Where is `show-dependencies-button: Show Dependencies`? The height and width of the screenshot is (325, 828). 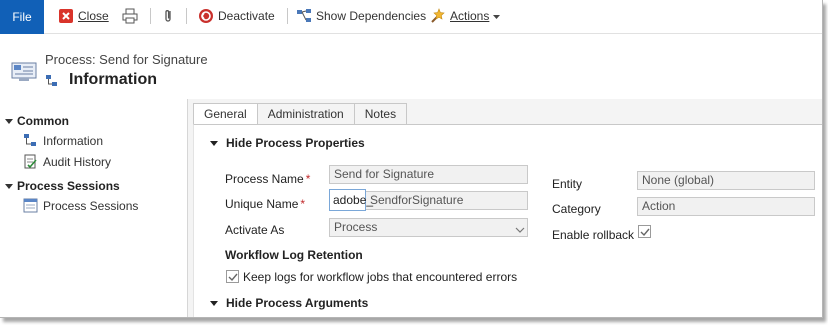
show-dependencies-button: Show Dependencies is located at coordinates (361, 16).